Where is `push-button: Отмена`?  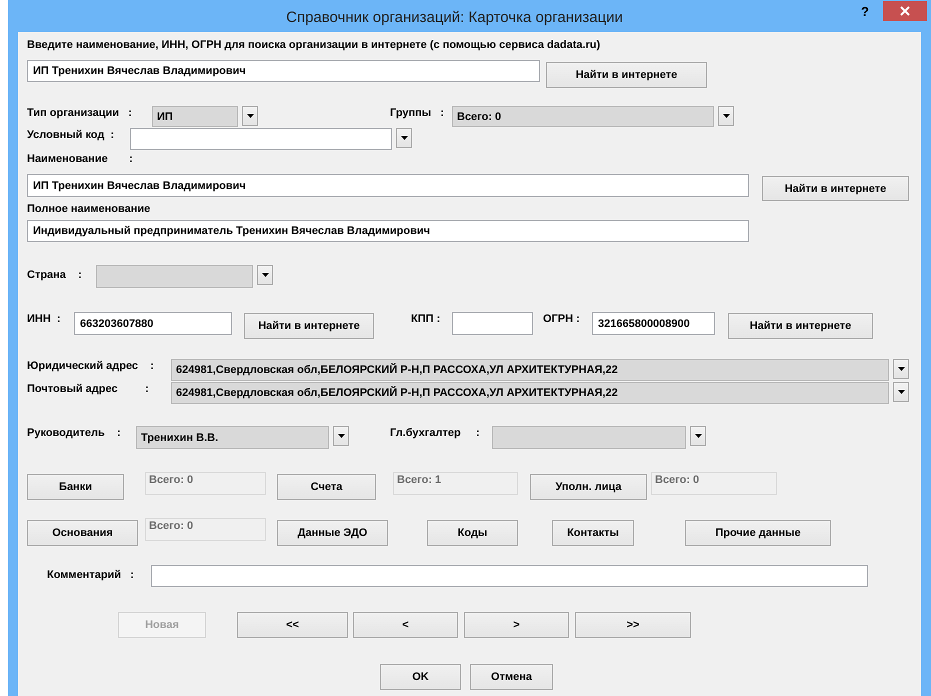
push-button: Отмена is located at coordinates (511, 677).